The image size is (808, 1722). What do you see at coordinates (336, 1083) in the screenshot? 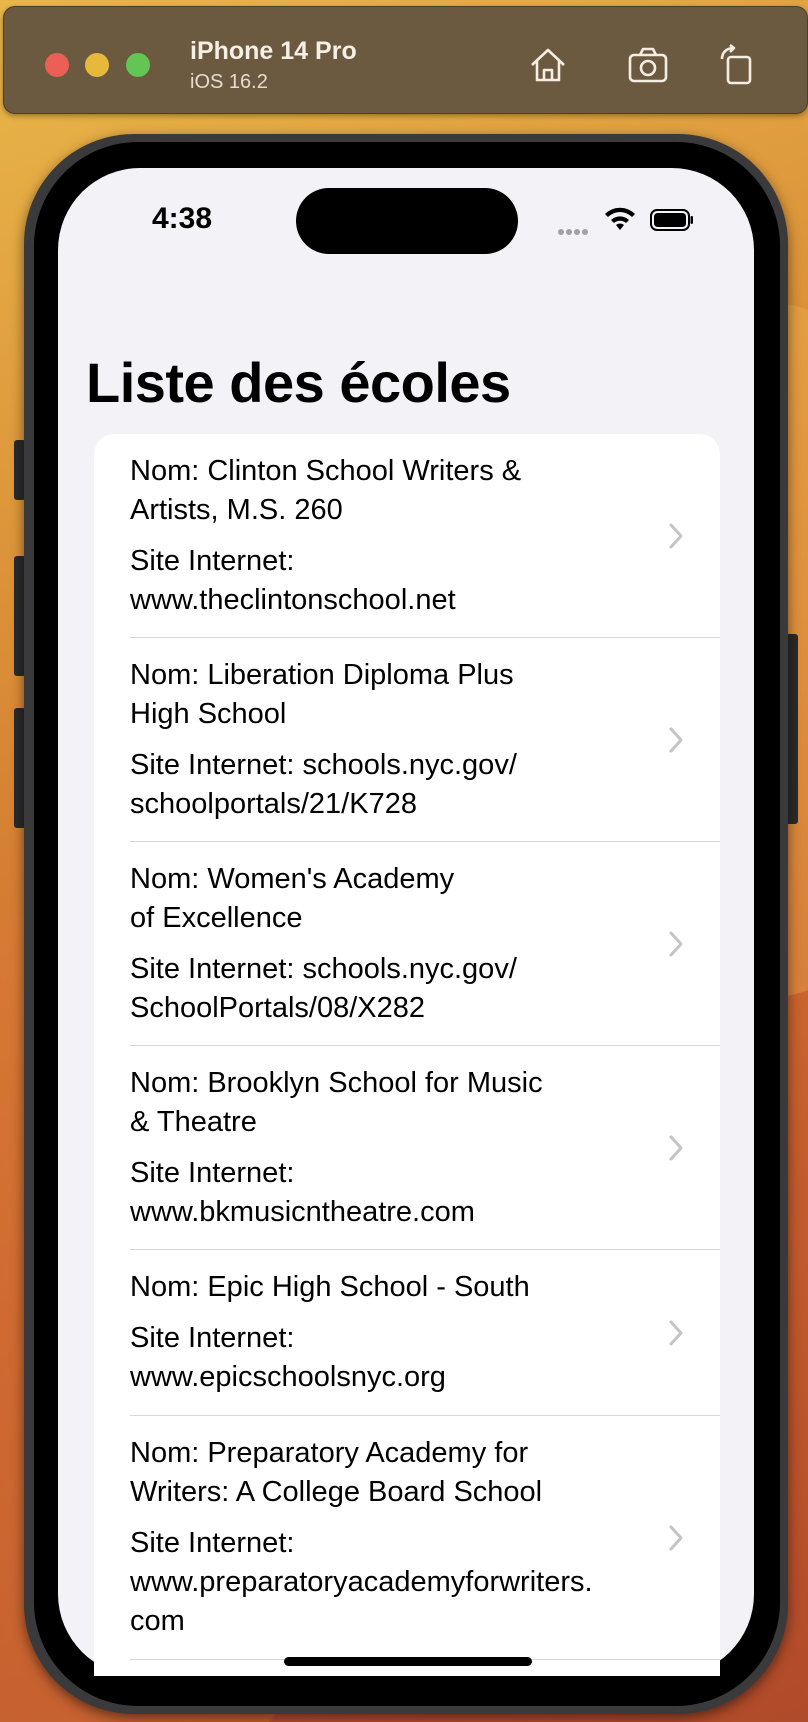
I see `school-name-line: Nom: Brooklyn School for Music` at bounding box center [336, 1083].